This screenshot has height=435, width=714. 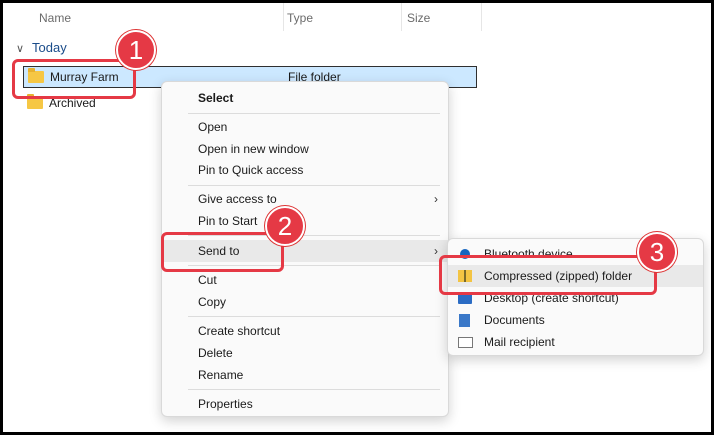 I want to click on mail-icon, so click(x=465, y=342).